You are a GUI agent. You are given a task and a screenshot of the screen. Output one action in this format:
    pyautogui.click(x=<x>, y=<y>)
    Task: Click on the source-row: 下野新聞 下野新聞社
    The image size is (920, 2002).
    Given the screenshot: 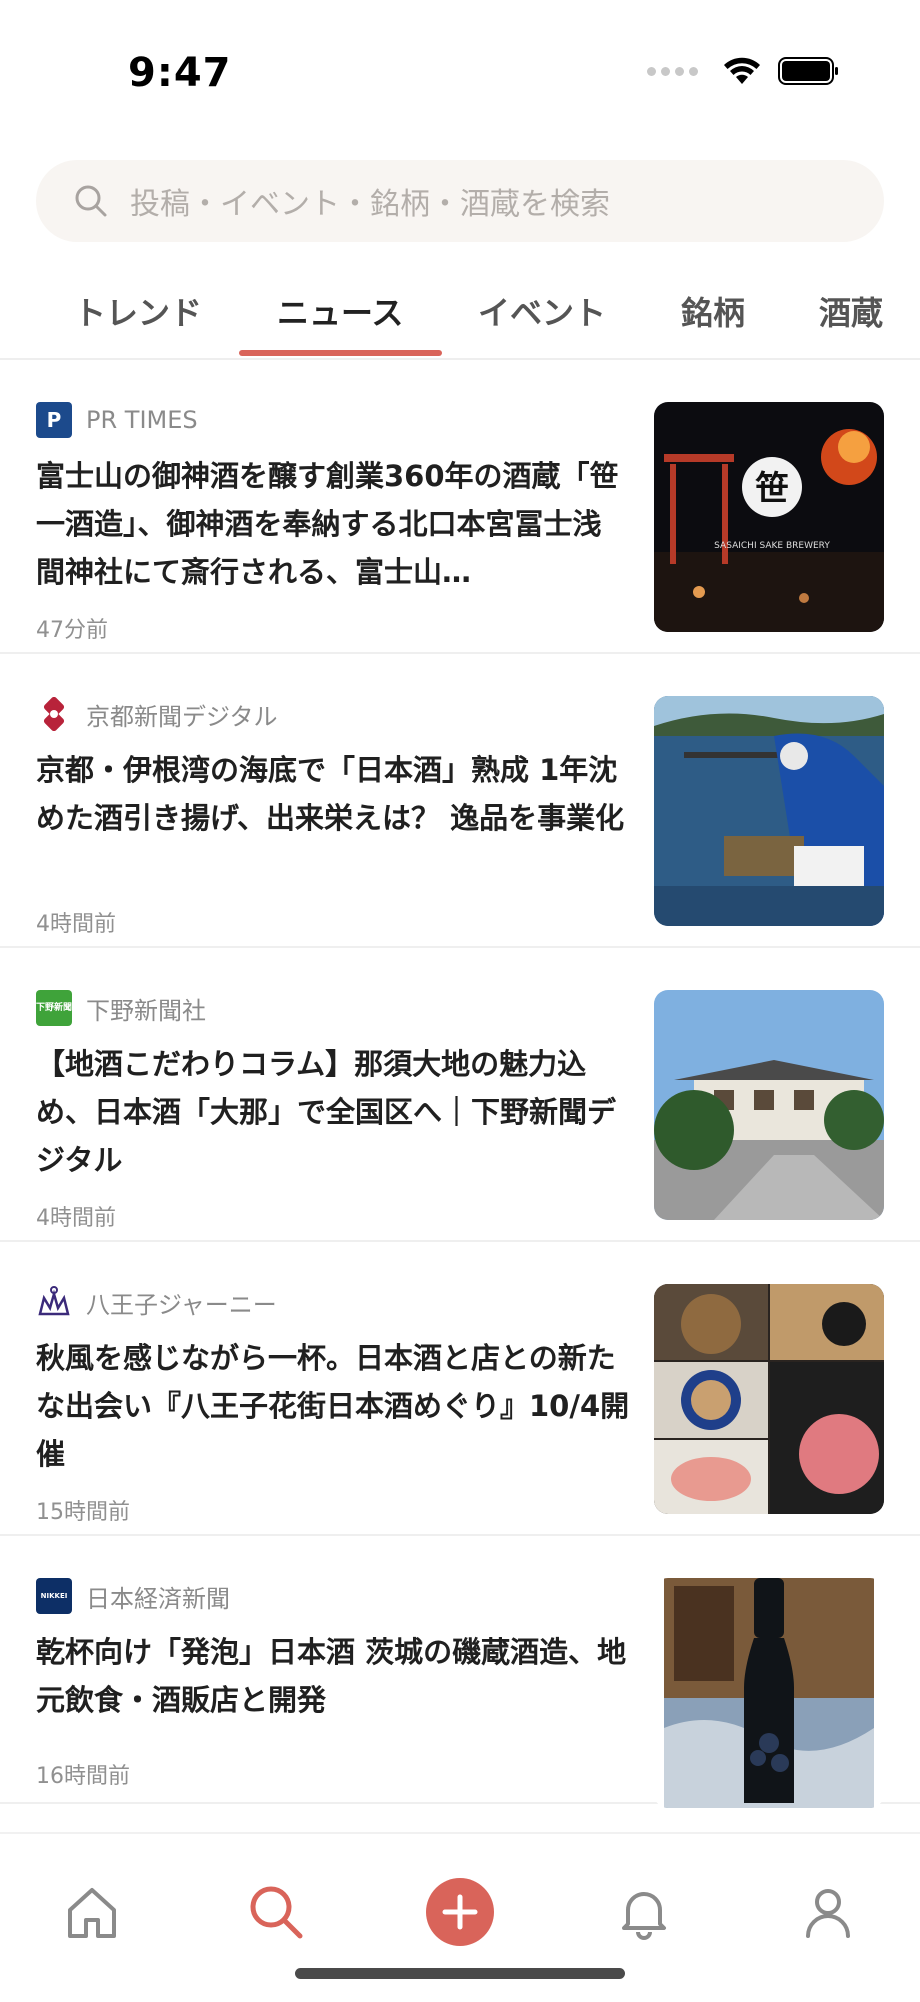 What is the action you would take?
    pyautogui.click(x=121, y=1008)
    